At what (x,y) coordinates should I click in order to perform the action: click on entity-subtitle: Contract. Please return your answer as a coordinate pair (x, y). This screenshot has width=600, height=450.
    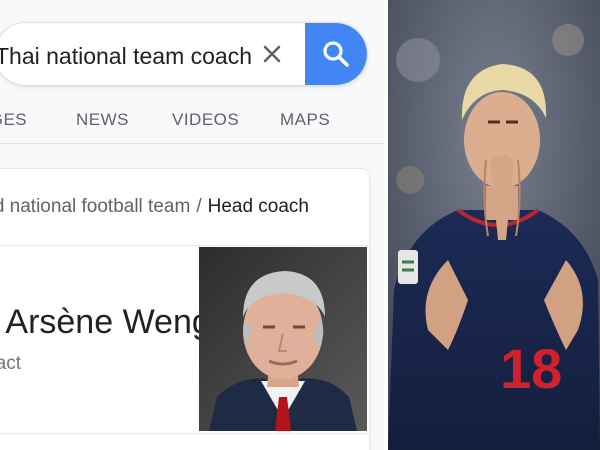
    Looking at the image, I should click on (10, 363).